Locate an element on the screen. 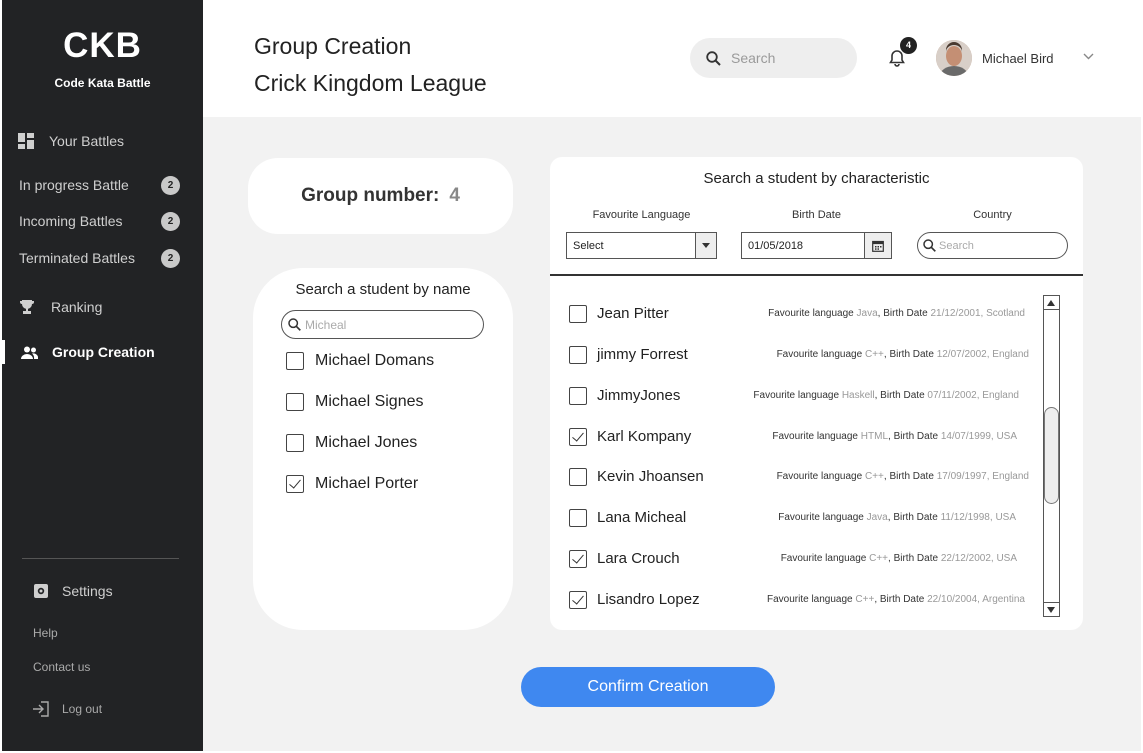 The height and width of the screenshot is (753, 1143). language-value: Haskell is located at coordinates (858, 395).